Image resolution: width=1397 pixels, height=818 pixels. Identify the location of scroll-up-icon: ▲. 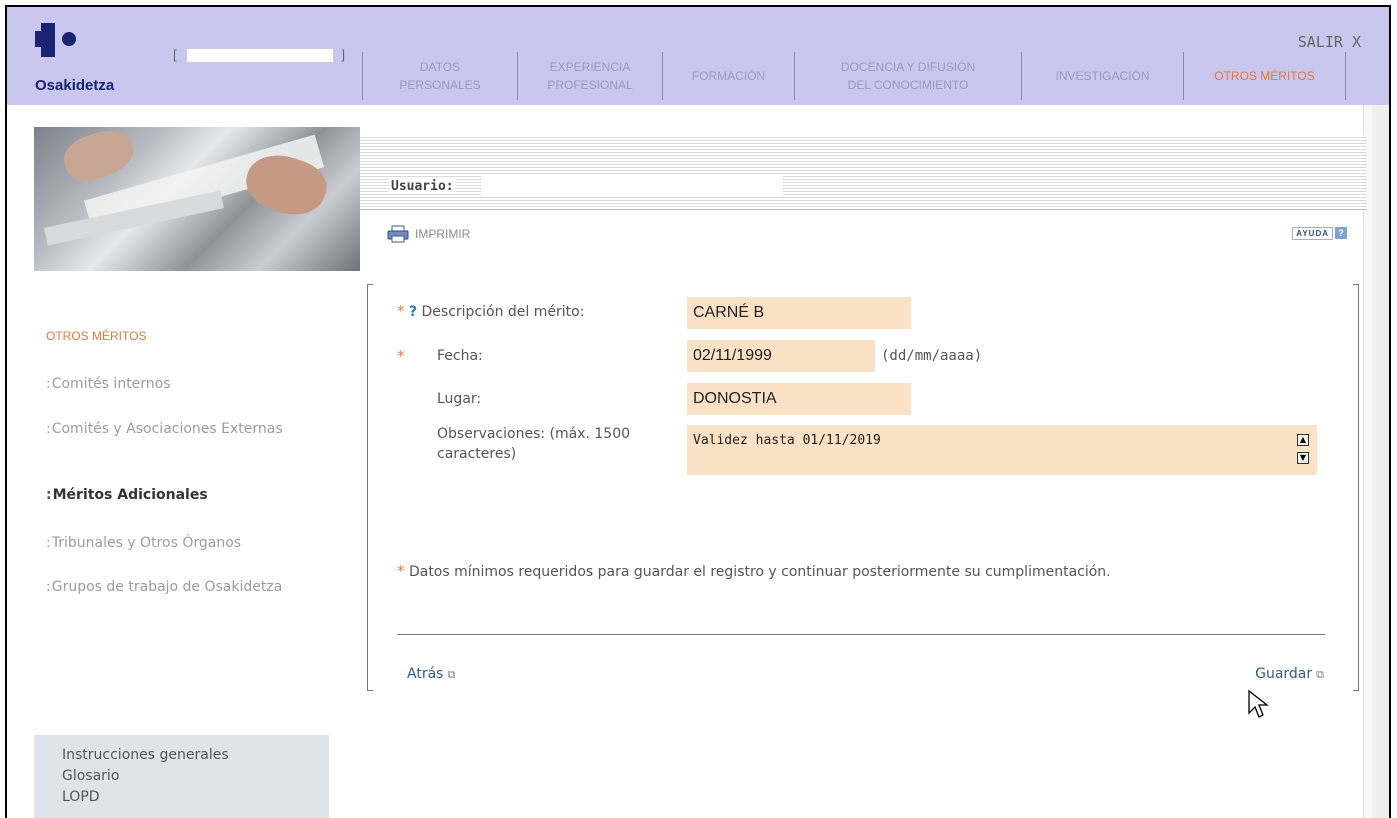
(1303, 440).